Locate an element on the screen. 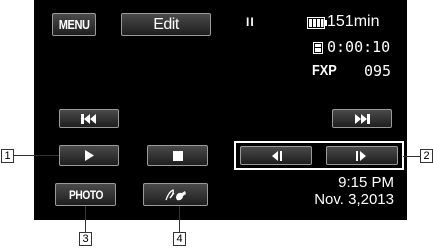  decoration-button is located at coordinates (175, 194).